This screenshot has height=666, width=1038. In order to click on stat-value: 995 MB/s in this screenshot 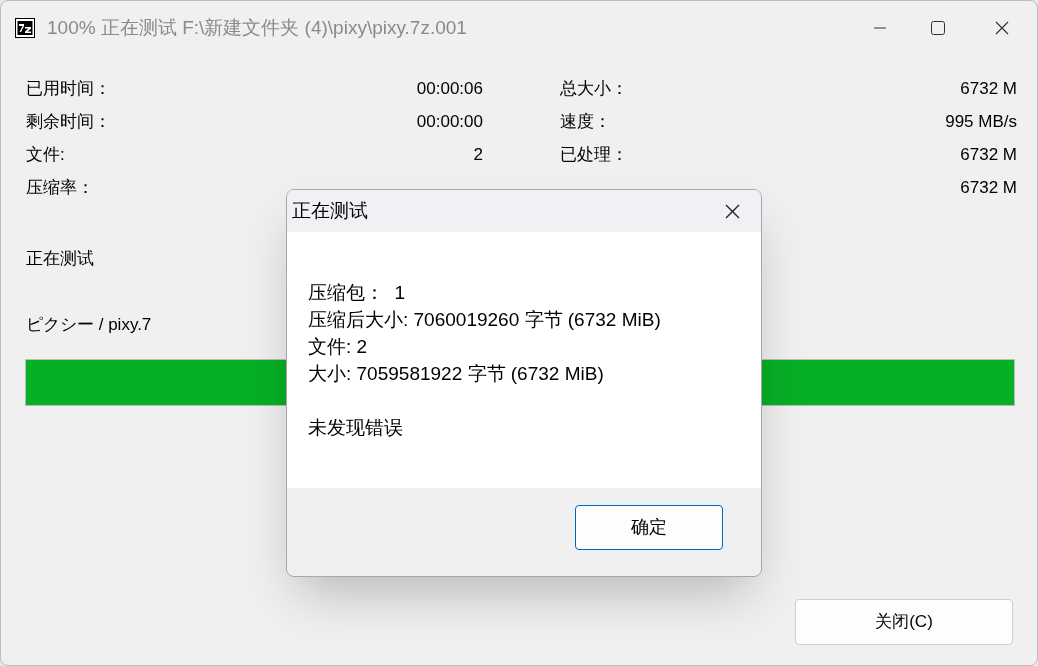, I will do `click(981, 122)`.